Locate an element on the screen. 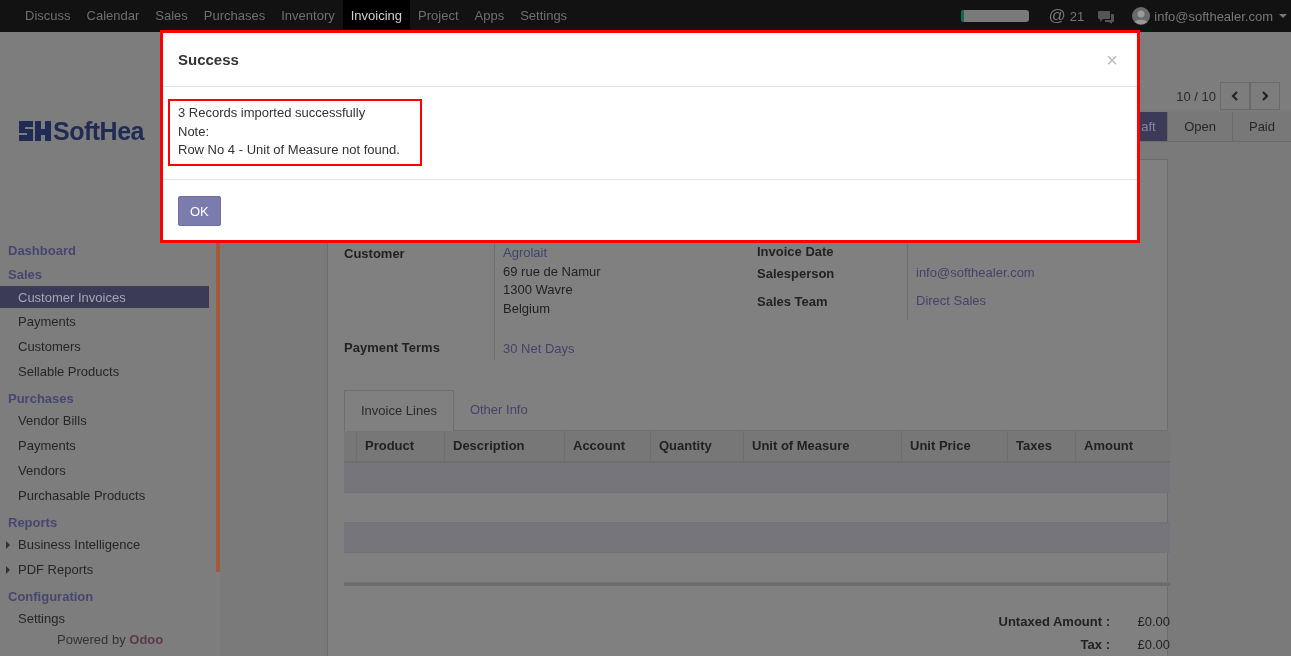  column-header: Taxes is located at coordinates (1041, 446).